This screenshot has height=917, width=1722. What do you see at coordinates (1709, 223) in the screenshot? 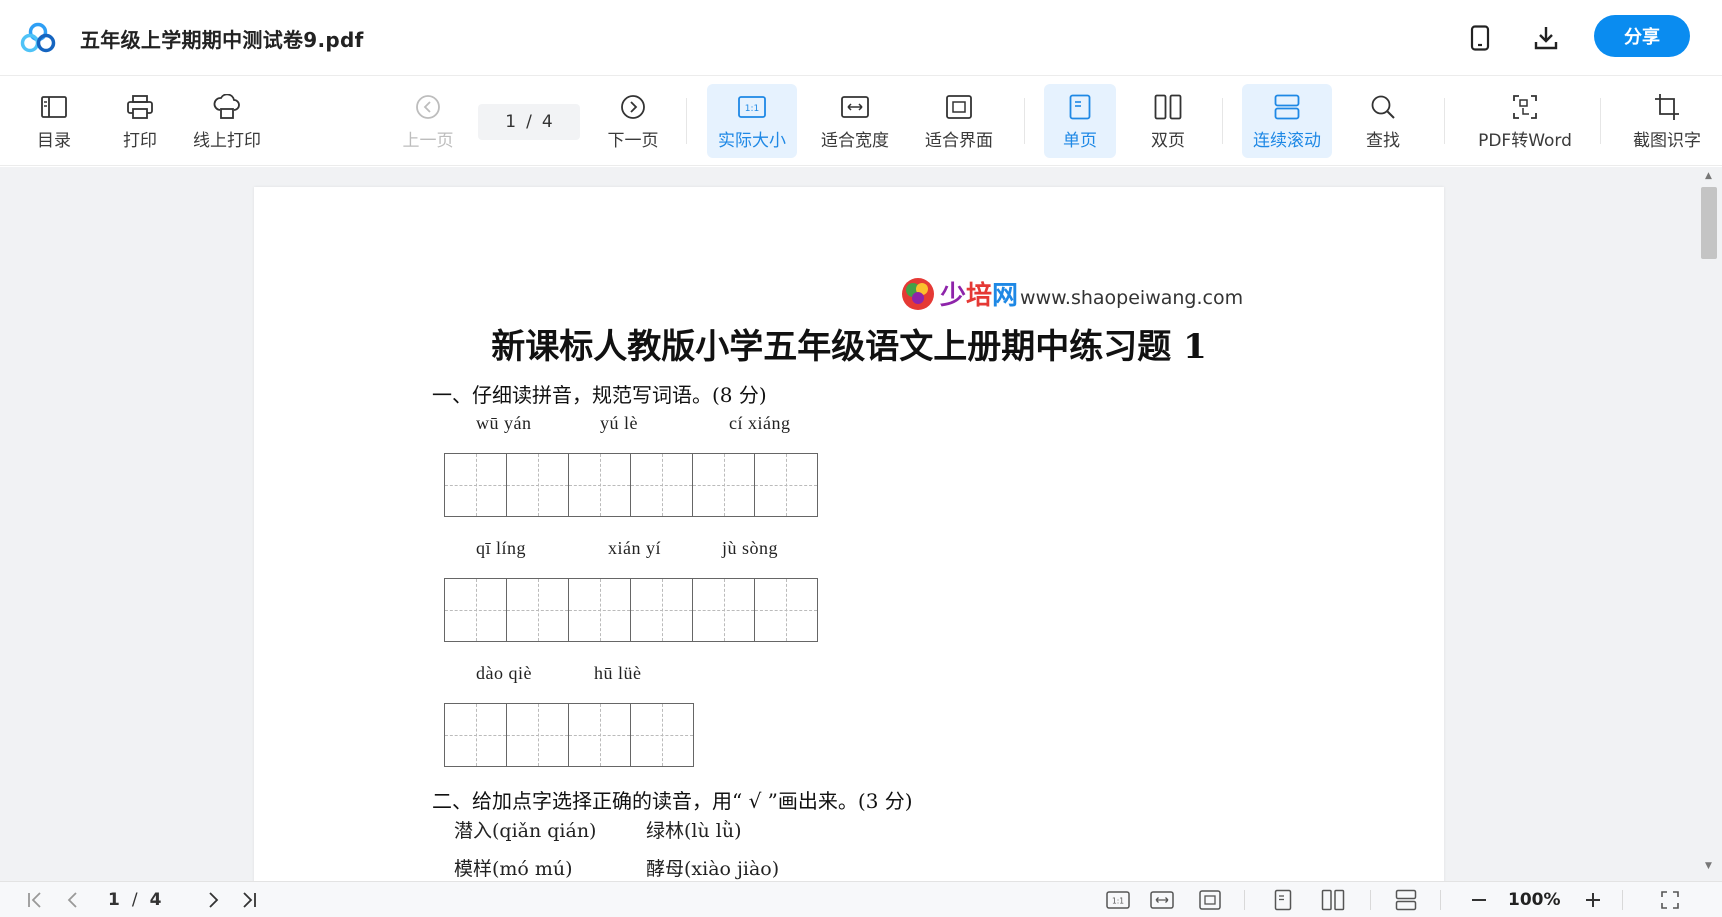
I see `scrollbar-thumb` at bounding box center [1709, 223].